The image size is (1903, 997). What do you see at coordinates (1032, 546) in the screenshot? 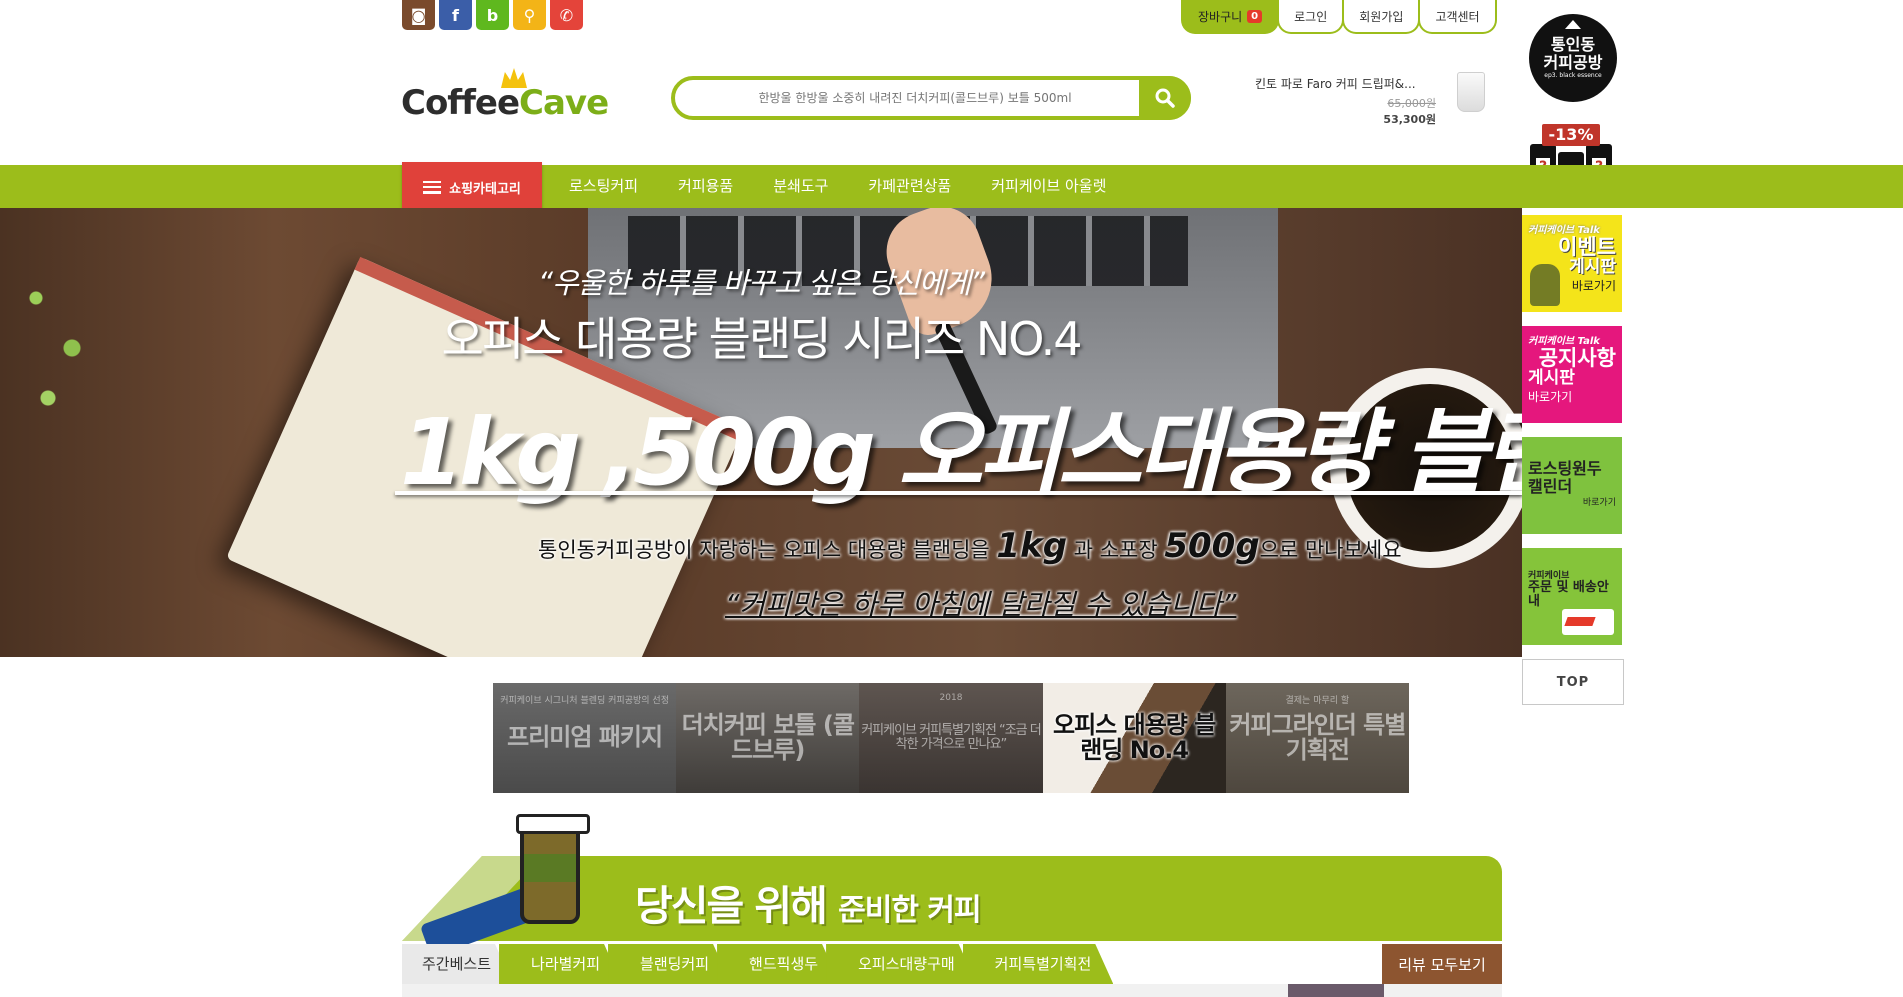
I see `hero-sub-b: 1kg` at bounding box center [1032, 546].